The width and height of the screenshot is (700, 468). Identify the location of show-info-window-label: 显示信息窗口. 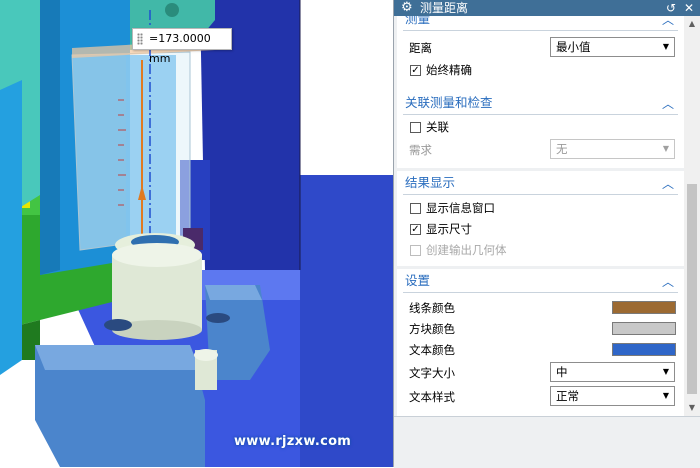
(460, 208).